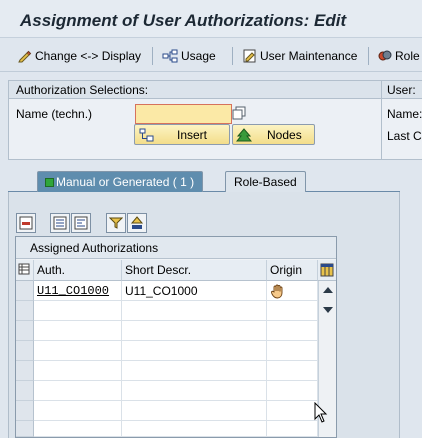 This screenshot has height=438, width=422. Describe the element at coordinates (321, 412) in the screenshot. I see `mouse-cursor-icon` at that location.